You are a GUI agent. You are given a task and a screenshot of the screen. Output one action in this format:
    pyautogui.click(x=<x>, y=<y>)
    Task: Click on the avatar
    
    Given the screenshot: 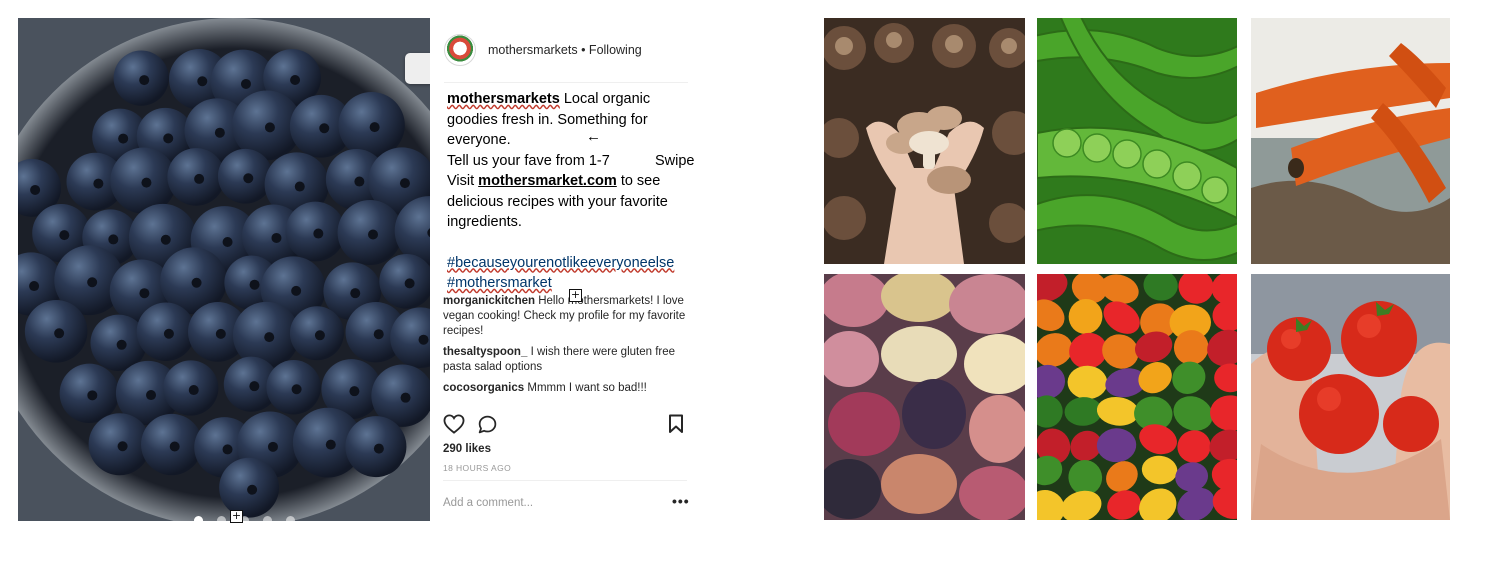 What is the action you would take?
    pyautogui.click(x=460, y=50)
    